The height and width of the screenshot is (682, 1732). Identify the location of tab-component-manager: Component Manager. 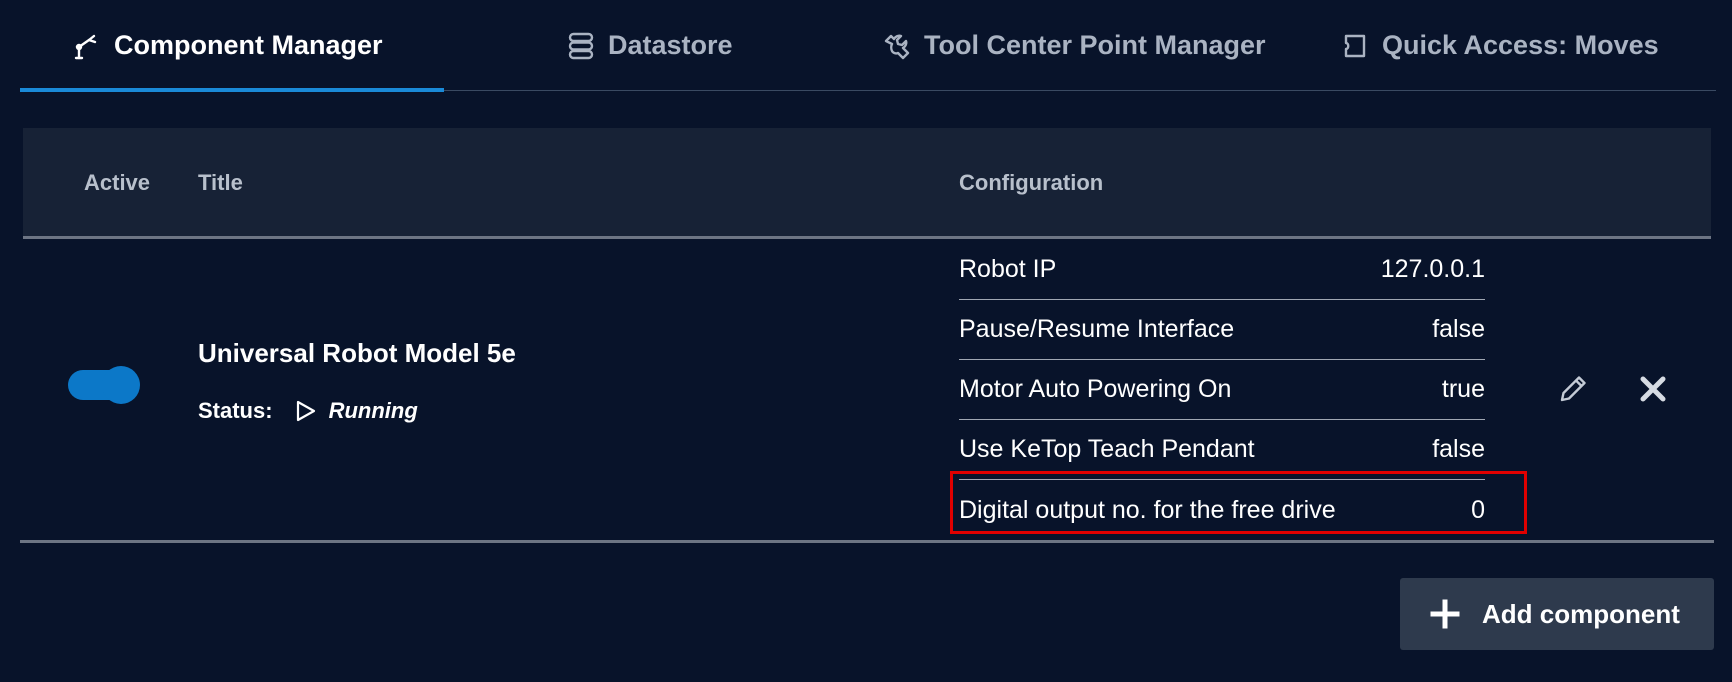
(232, 46).